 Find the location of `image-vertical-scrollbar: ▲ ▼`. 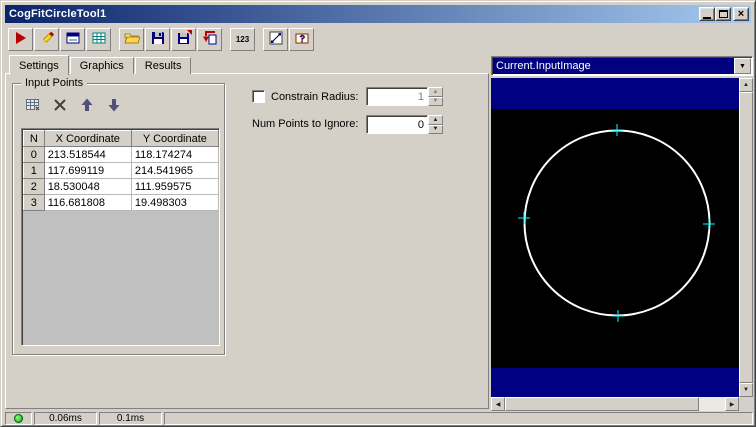

image-vertical-scrollbar: ▲ ▼ is located at coordinates (746, 237).